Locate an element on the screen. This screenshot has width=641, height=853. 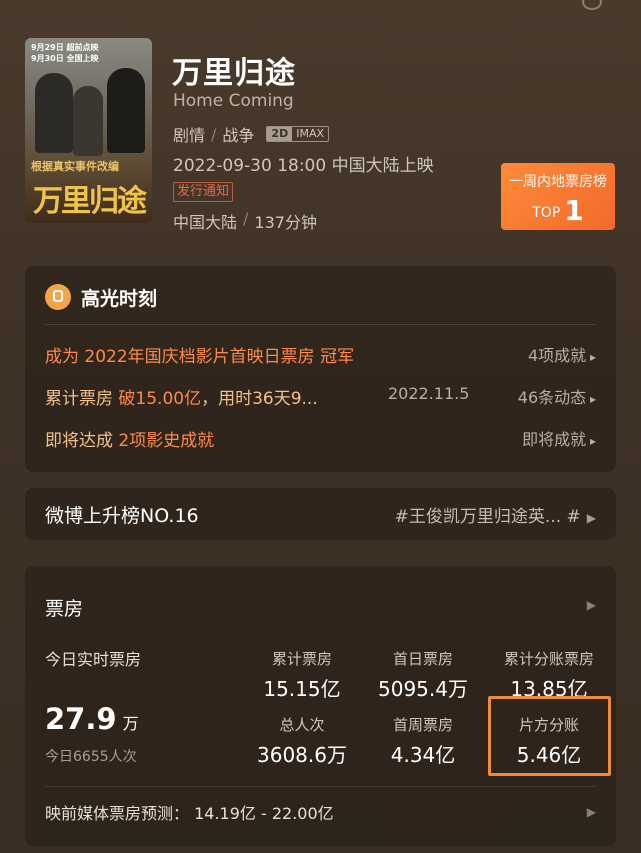
highlight-row-2: 累计票房 破15.00亿，用时36天9... 2022.11.5 46条动态 is located at coordinates (320, 397).